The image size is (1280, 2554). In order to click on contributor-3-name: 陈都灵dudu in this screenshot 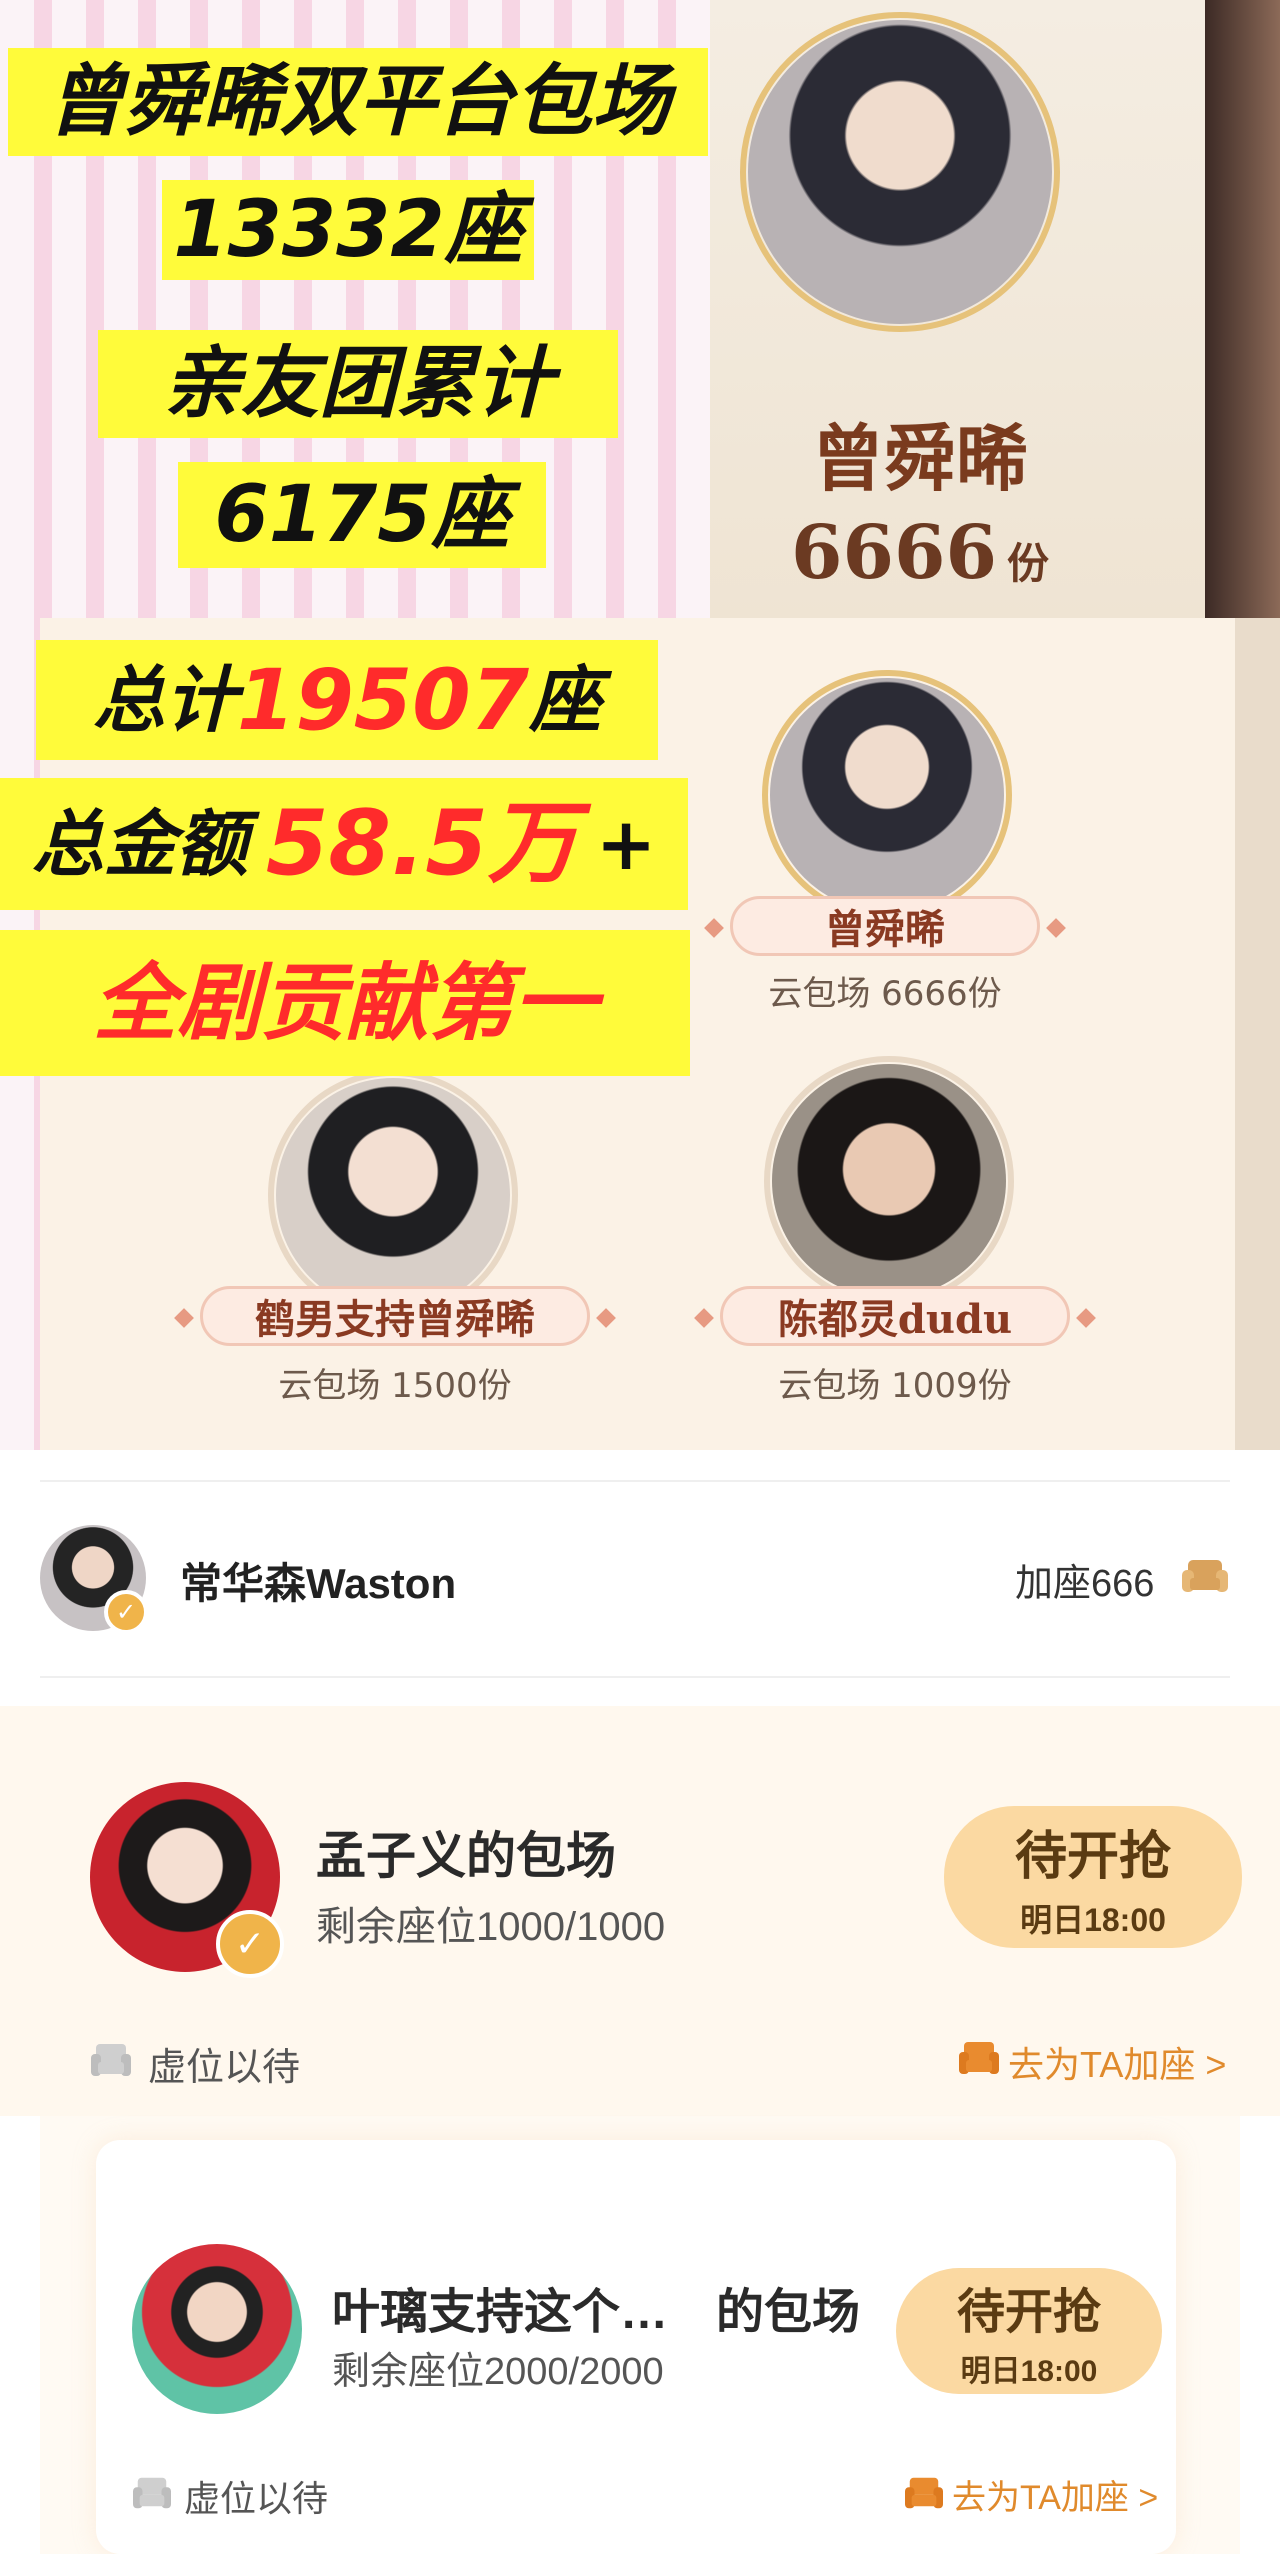, I will do `click(895, 1316)`.